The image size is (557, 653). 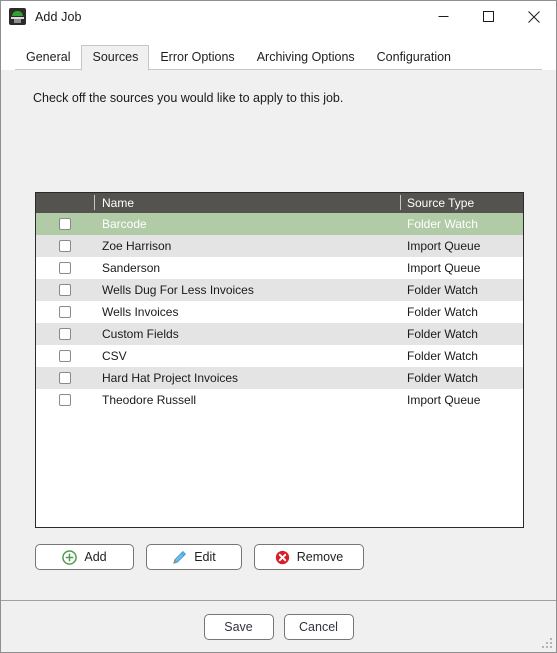 What do you see at coordinates (70, 557) in the screenshot?
I see `plus-circle-icon` at bounding box center [70, 557].